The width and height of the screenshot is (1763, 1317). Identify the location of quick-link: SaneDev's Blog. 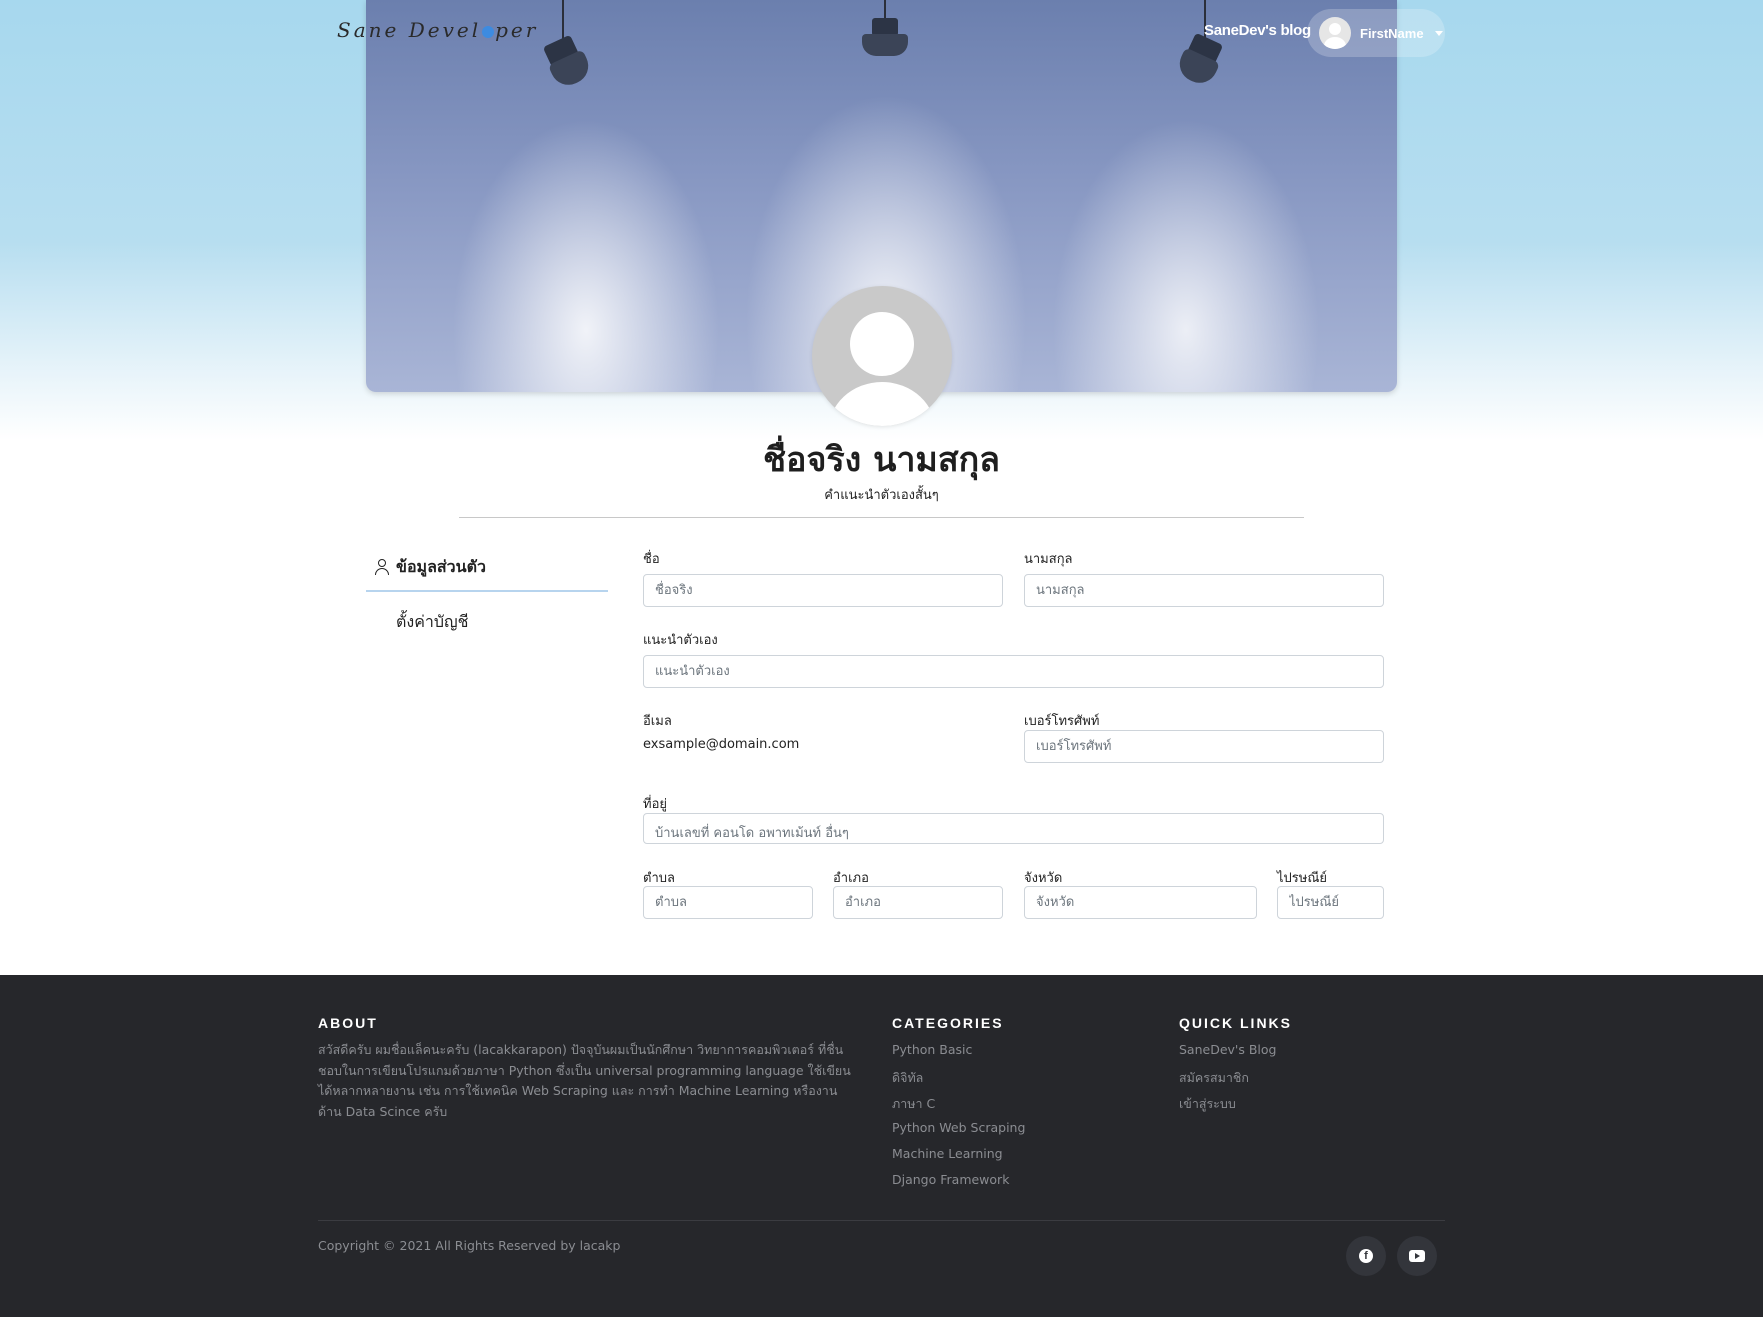
(1227, 1055).